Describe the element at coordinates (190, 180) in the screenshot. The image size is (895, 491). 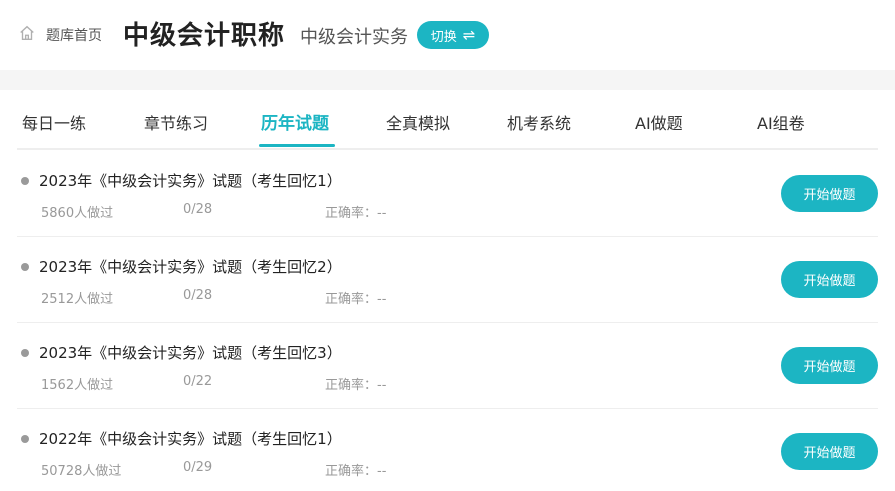
I see `exam-title: 2023年《中级会计实务》试题（考生回忆1）` at that location.